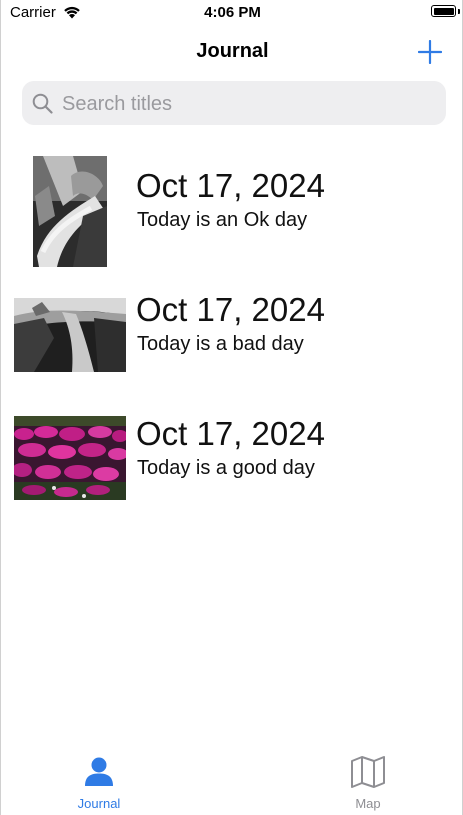  Describe the element at coordinates (459, 11) in the screenshot. I see `battery-cap` at that location.